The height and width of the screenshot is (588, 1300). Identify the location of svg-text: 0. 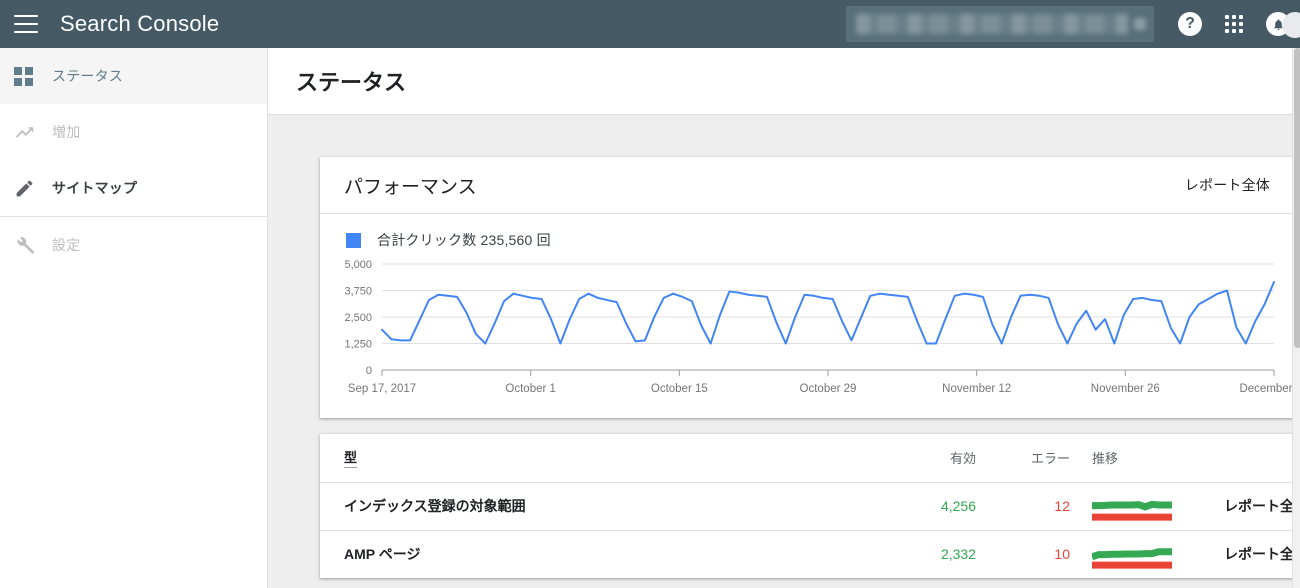
(369, 371).